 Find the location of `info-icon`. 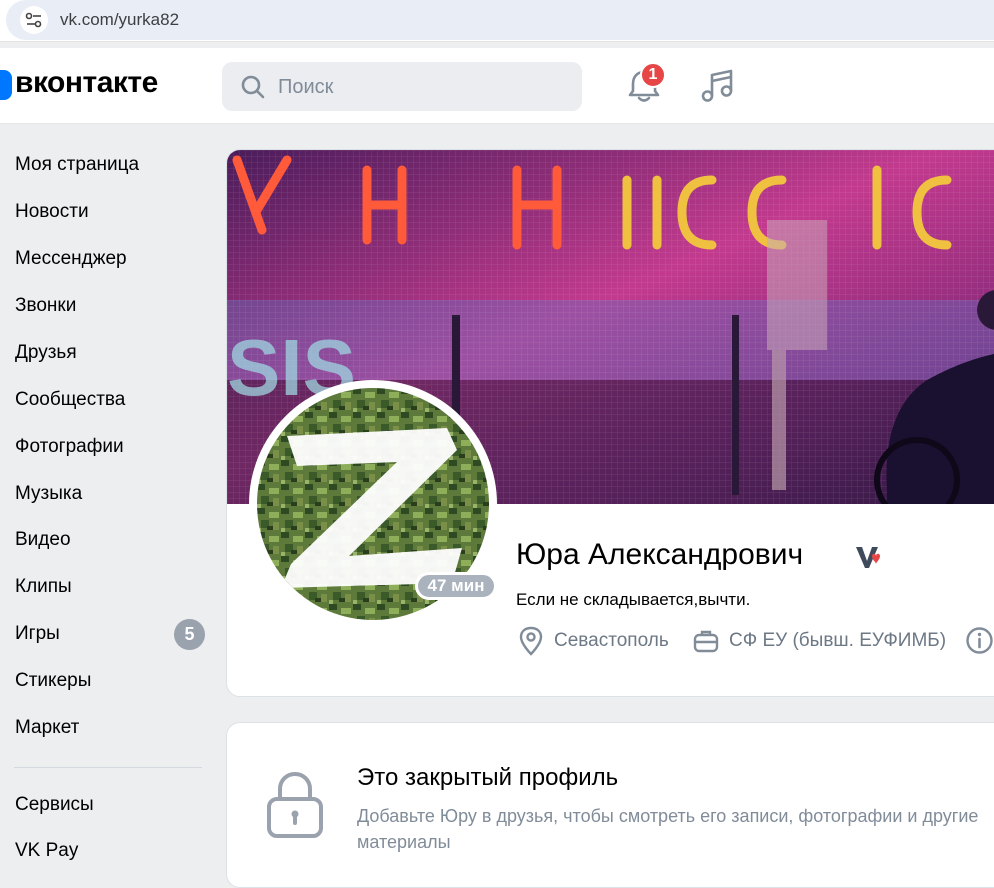

info-icon is located at coordinates (979, 640).